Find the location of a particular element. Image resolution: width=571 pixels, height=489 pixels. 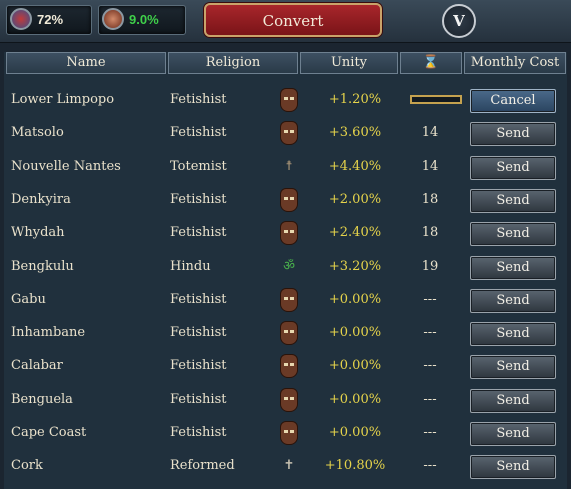

table-row: Calabar Fetishist +0.00% --- Send is located at coordinates (285, 366).